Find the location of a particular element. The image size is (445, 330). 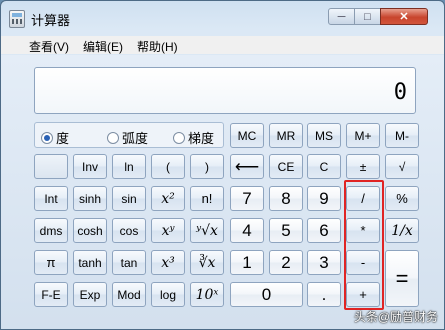

key-m-minus: M- is located at coordinates (402, 135).